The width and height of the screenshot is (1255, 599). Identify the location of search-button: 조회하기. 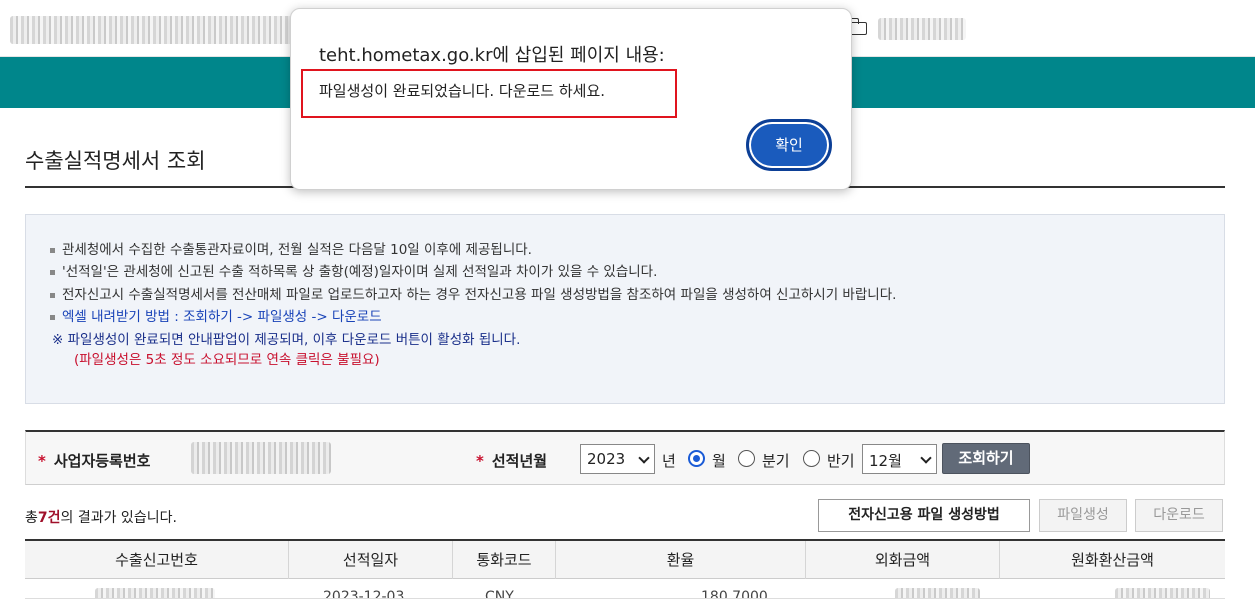
(986, 458).